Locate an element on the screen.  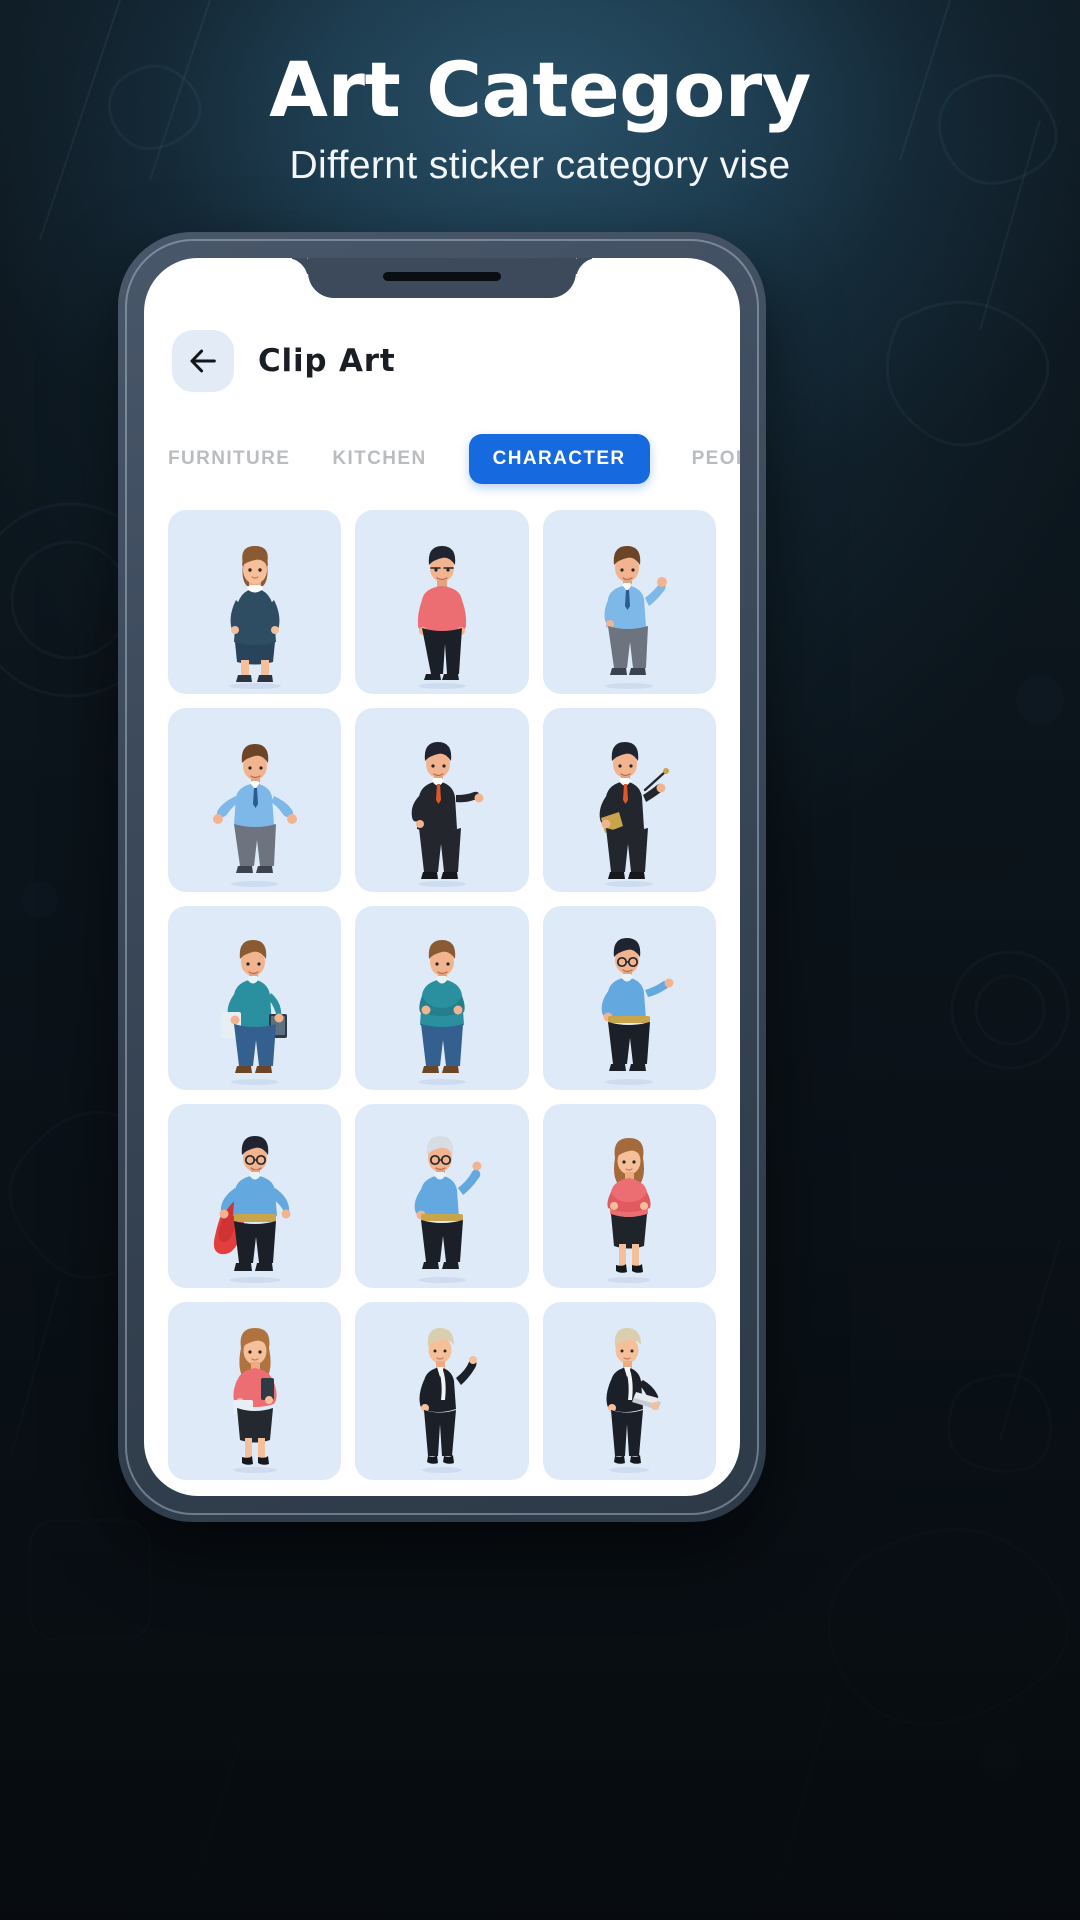
man-teal-suit-arms-crossed-icon is located at coordinates (441, 1012).